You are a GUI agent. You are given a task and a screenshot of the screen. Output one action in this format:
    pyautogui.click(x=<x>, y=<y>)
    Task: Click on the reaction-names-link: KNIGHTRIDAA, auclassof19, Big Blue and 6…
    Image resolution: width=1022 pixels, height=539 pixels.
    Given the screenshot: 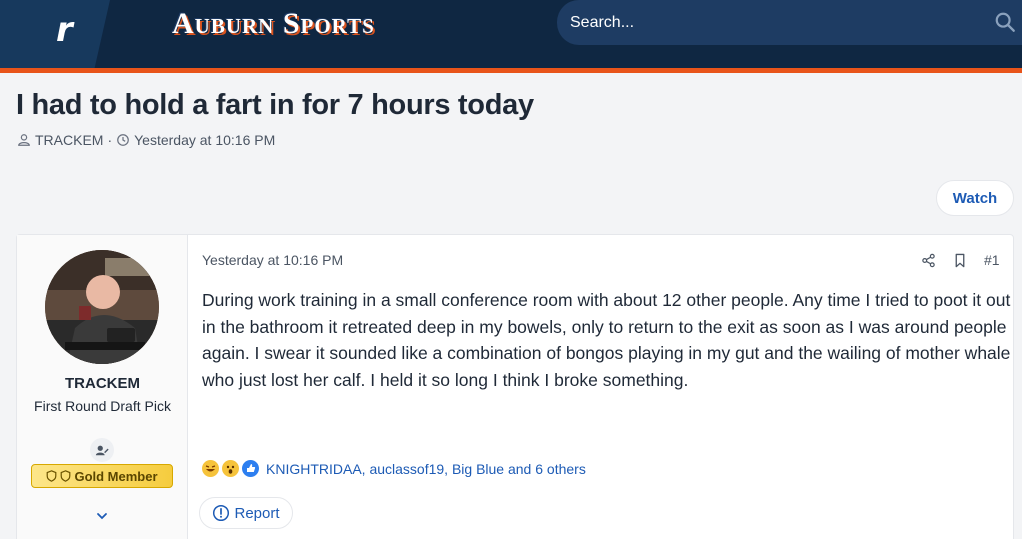 What is the action you would take?
    pyautogui.click(x=426, y=469)
    